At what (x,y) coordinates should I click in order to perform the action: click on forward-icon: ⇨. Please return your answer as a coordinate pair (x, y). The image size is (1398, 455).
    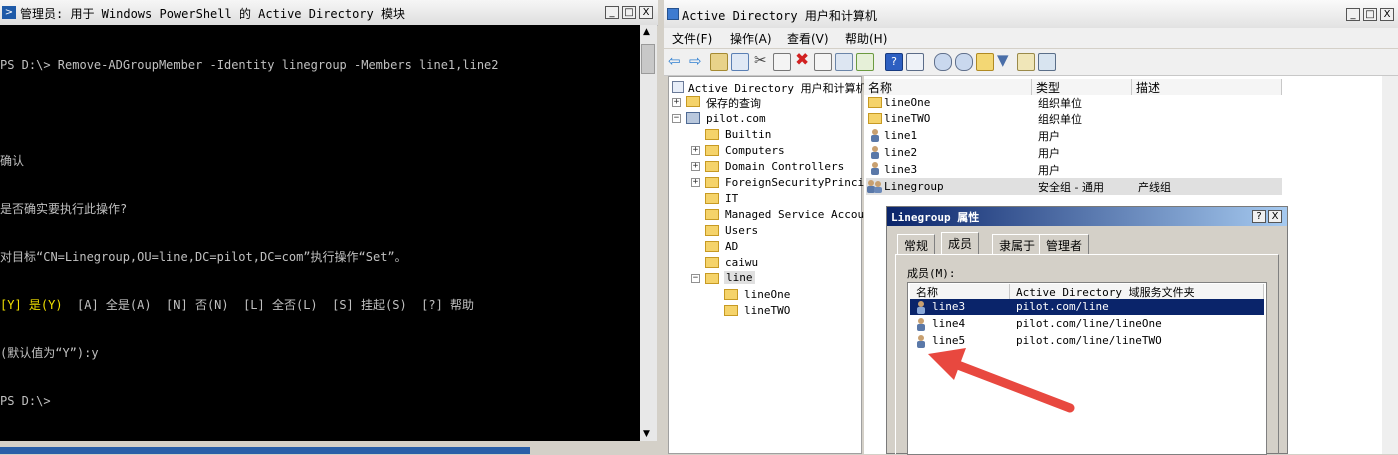
    Looking at the image, I should click on (695, 61).